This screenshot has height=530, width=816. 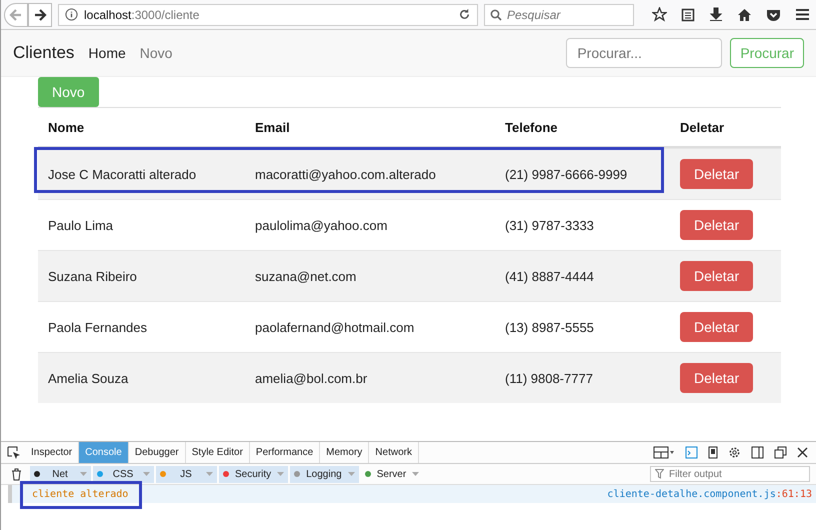 I want to click on filter-button: CSS, so click(x=123, y=474).